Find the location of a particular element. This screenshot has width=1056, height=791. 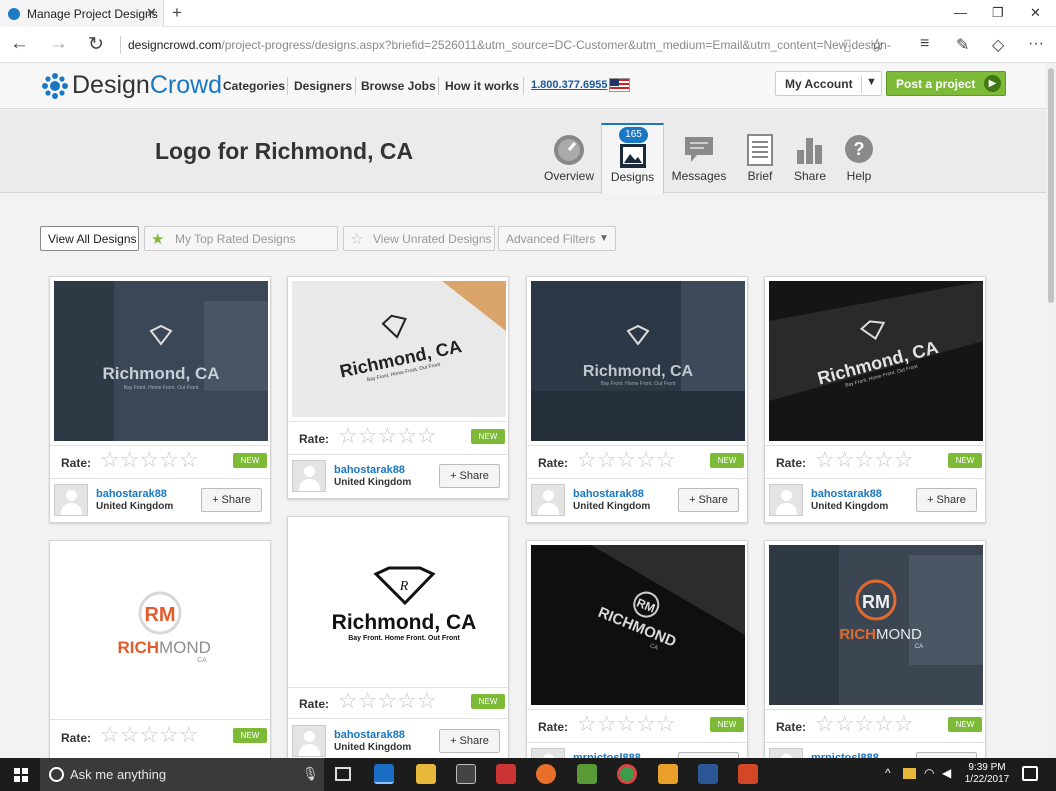

us-flag-icon is located at coordinates (619, 85).